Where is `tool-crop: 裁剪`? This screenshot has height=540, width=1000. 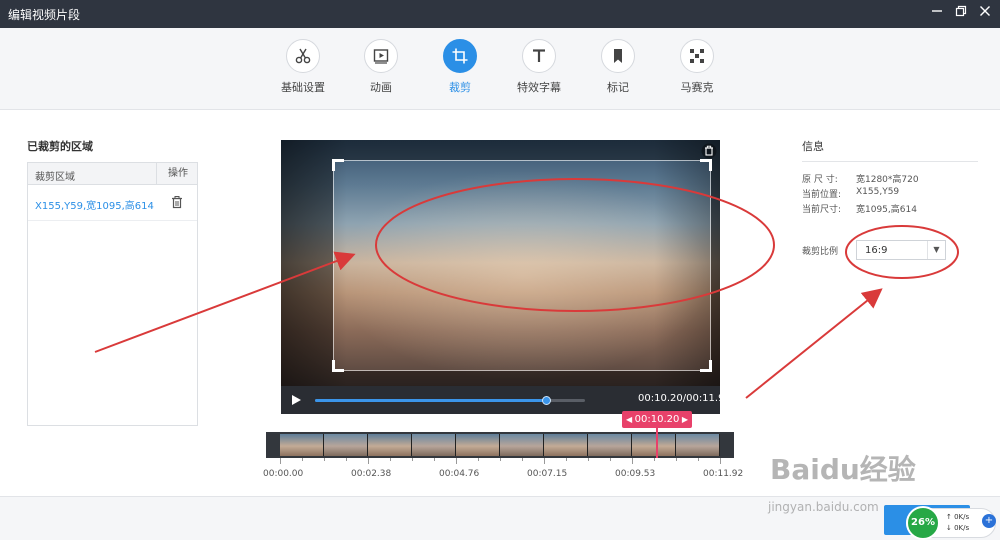
tool-crop: 裁剪 is located at coordinates (460, 67).